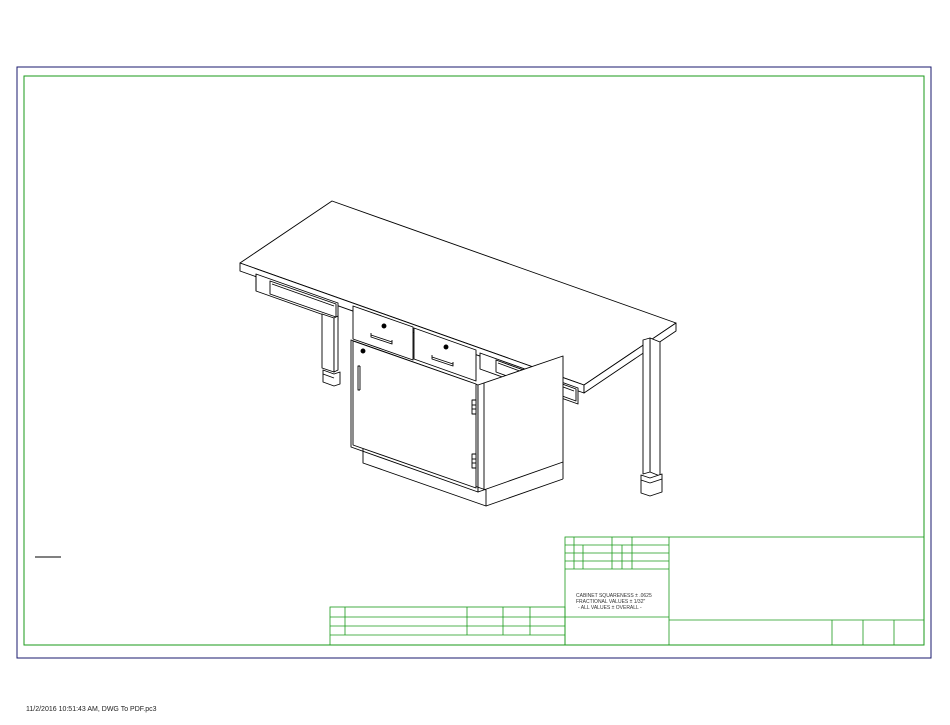  What do you see at coordinates (91, 709) in the screenshot?
I see `plot-stamp: 11/2/2016 10:51:43 AM, DWG To PDF.pc3` at bounding box center [91, 709].